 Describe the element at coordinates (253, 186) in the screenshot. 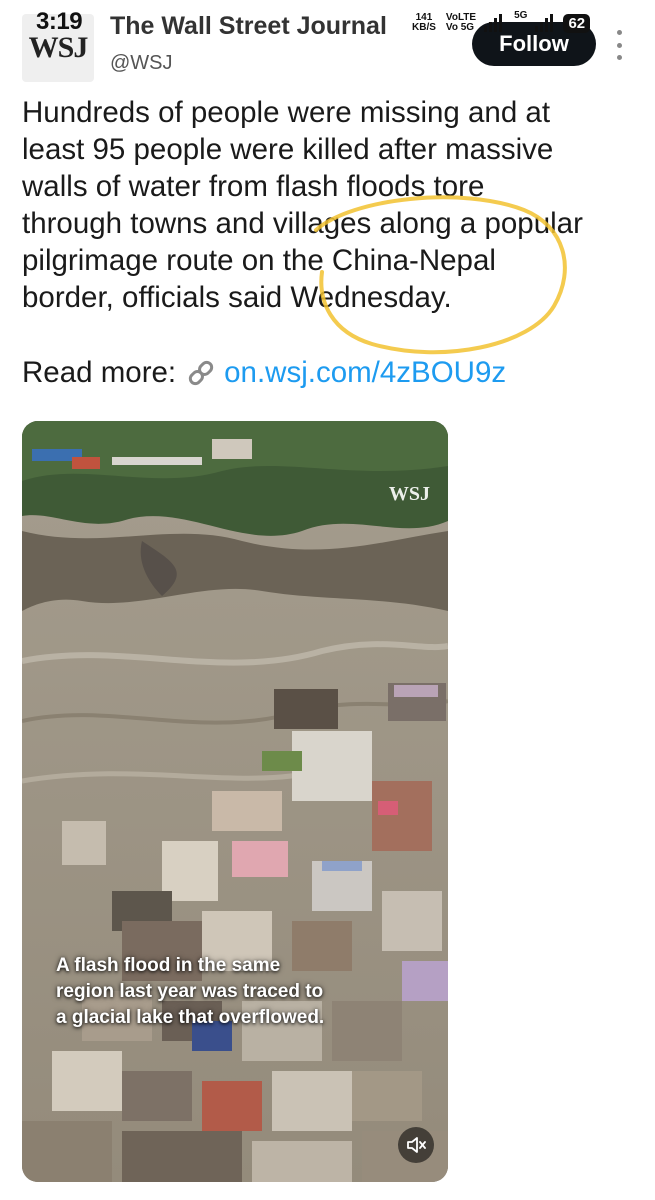

I see `tweet-line: walls of water from flash floods tore` at that location.